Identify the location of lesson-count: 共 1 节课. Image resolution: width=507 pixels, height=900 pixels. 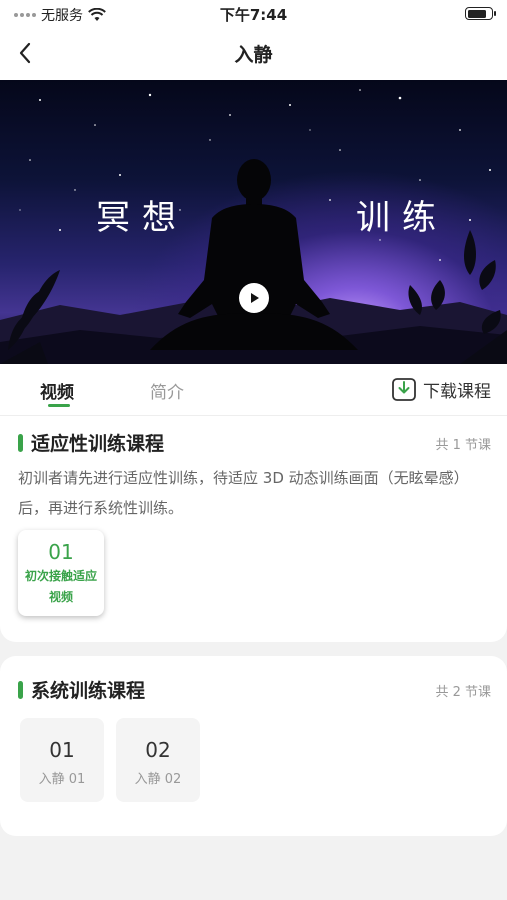
(463, 445).